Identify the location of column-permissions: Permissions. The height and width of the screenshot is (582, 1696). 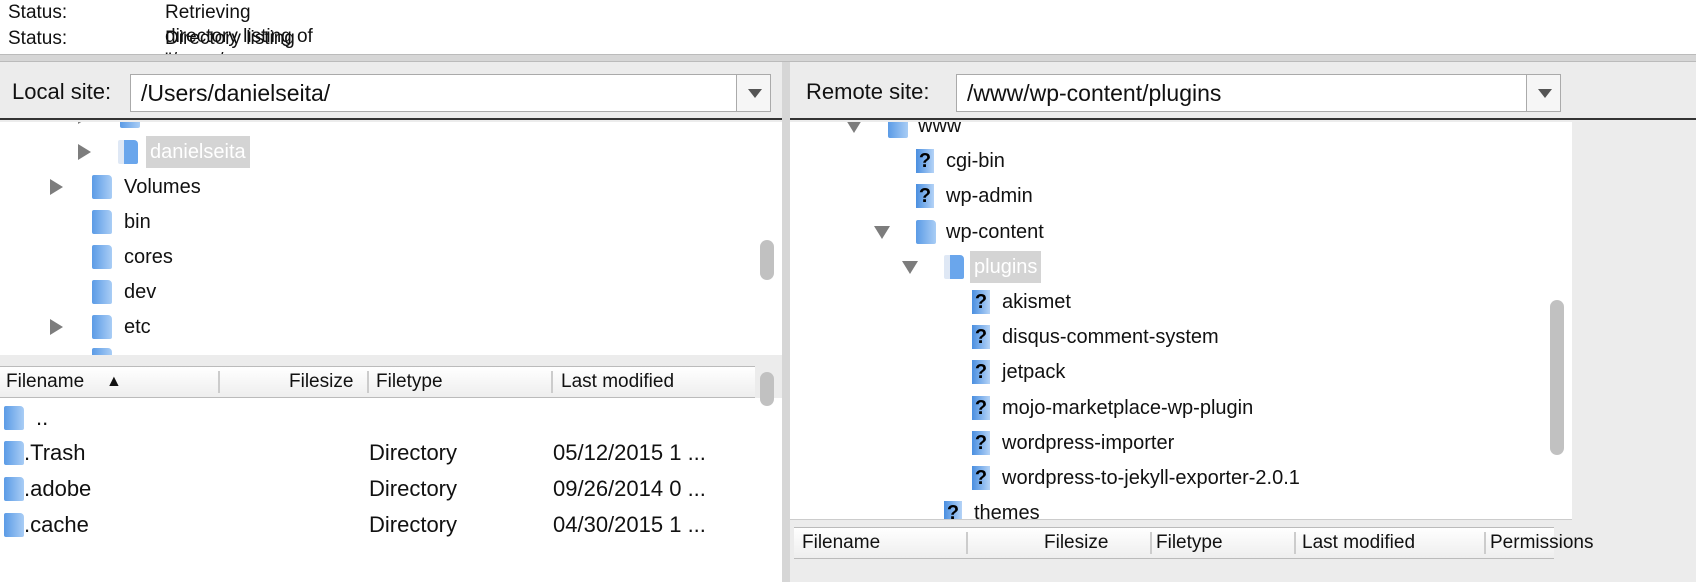
(1541, 543).